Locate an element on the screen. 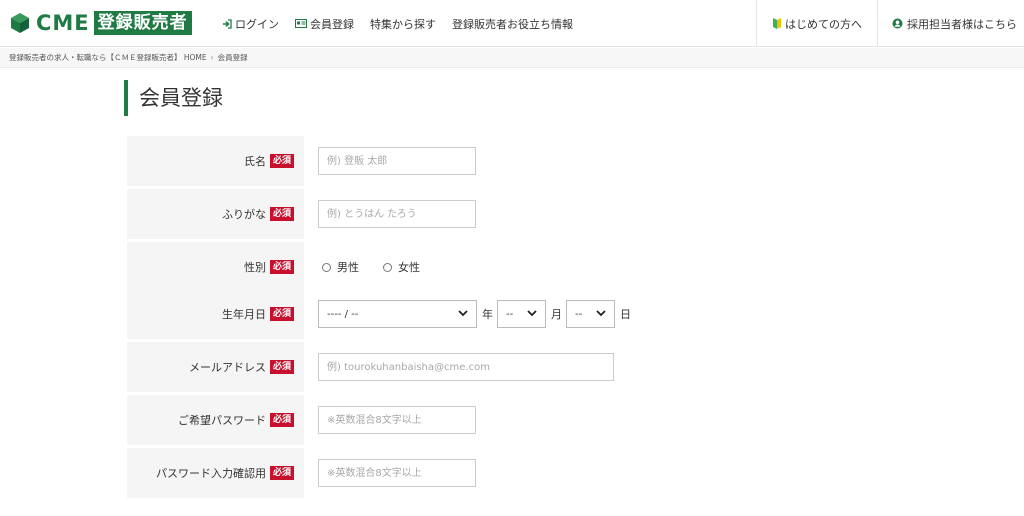 This screenshot has width=1024, height=516. birth-month-unit: 月 is located at coordinates (556, 314).